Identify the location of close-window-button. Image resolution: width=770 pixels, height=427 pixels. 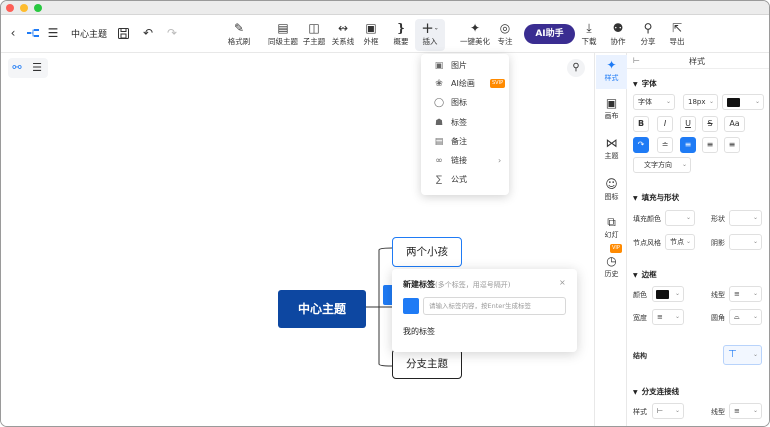
(10, 8).